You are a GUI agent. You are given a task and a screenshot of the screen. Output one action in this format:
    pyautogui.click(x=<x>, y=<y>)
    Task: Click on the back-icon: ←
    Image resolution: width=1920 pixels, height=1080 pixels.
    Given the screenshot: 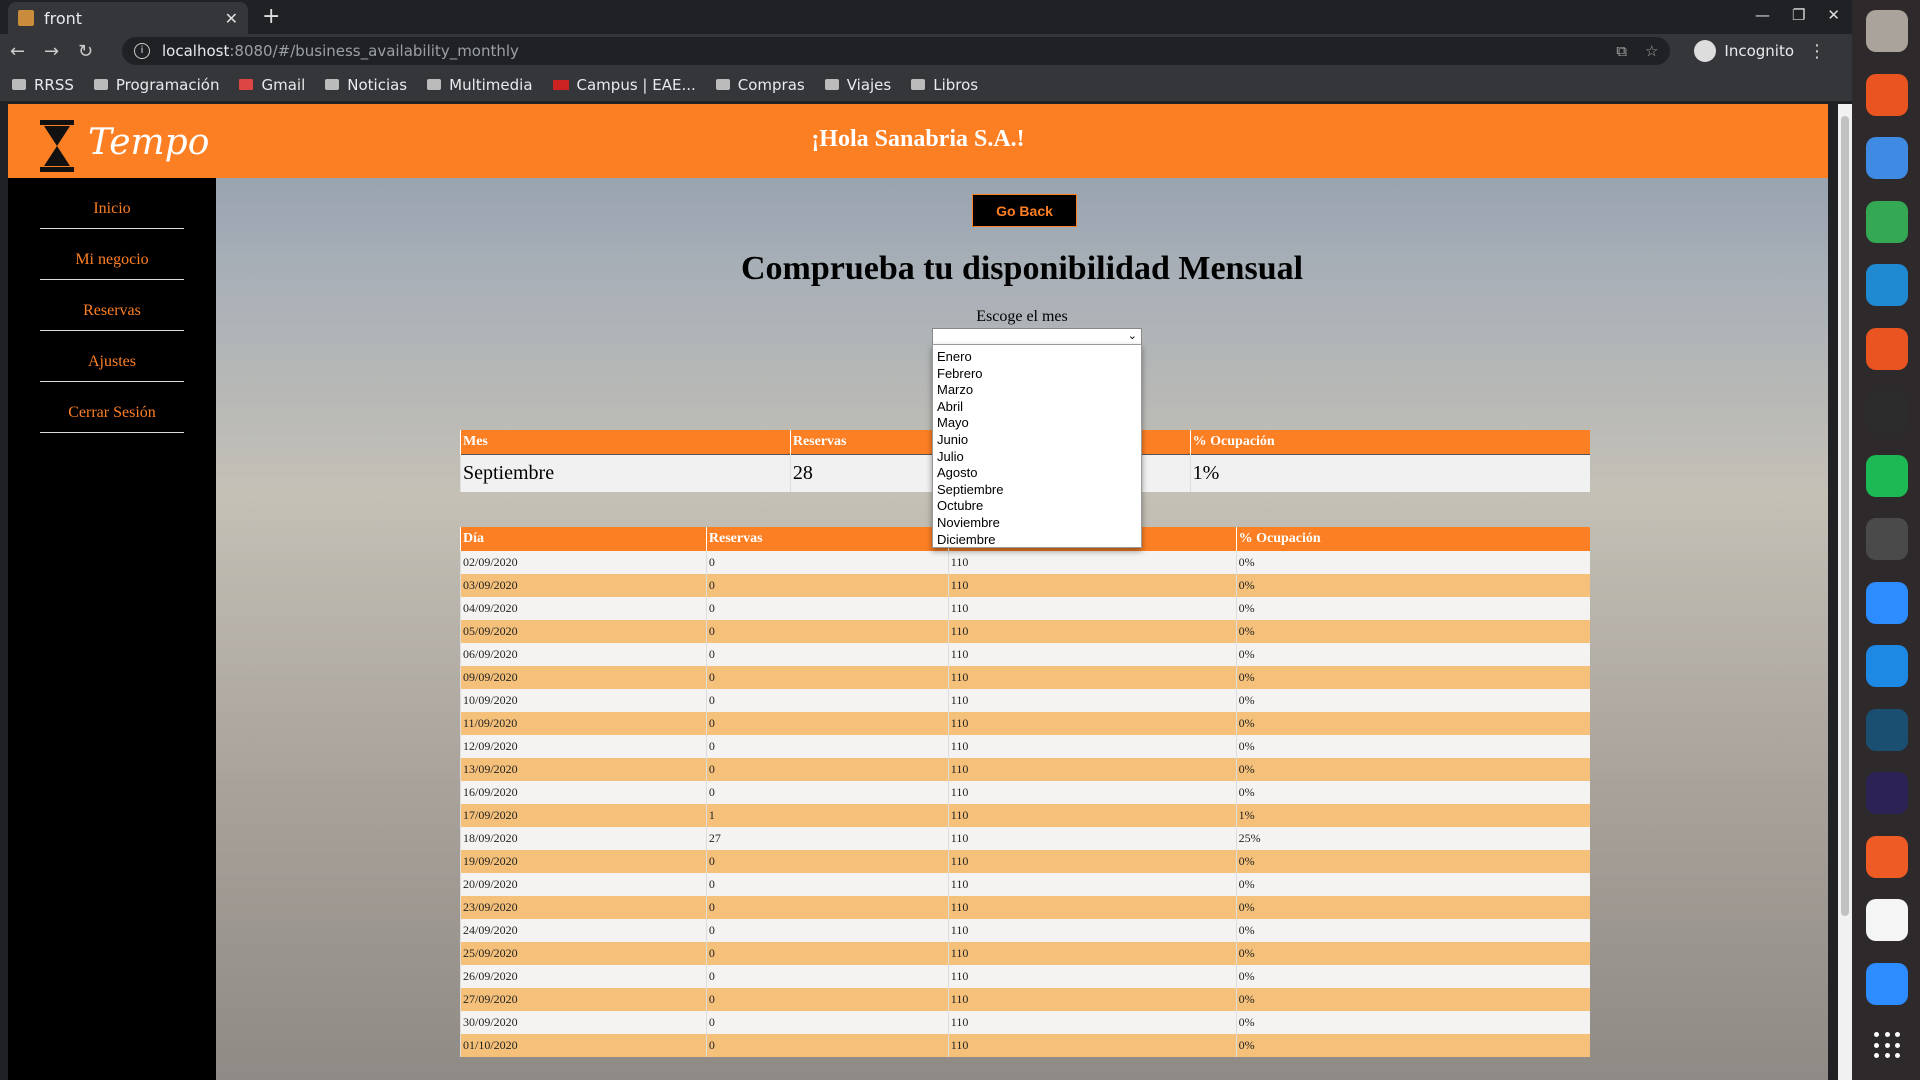 What is the action you would take?
    pyautogui.click(x=27, y=51)
    